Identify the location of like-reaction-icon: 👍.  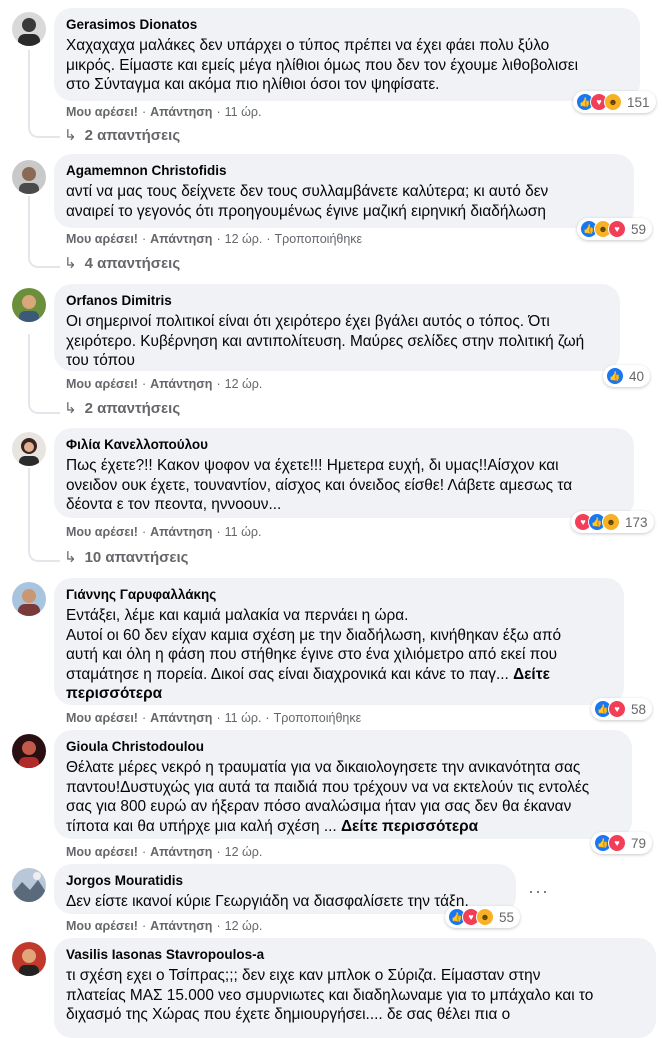
(615, 376).